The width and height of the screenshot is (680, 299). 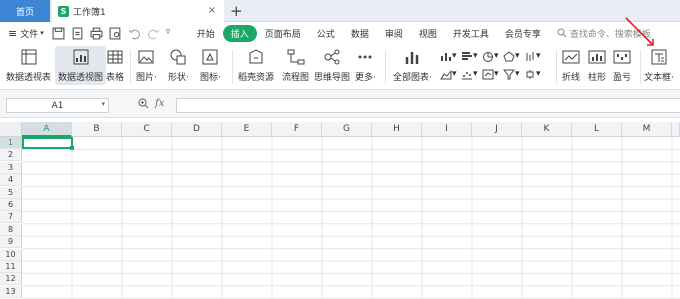 What do you see at coordinates (622, 57) in the screenshot?
I see `sparkline-winloss-icon` at bounding box center [622, 57].